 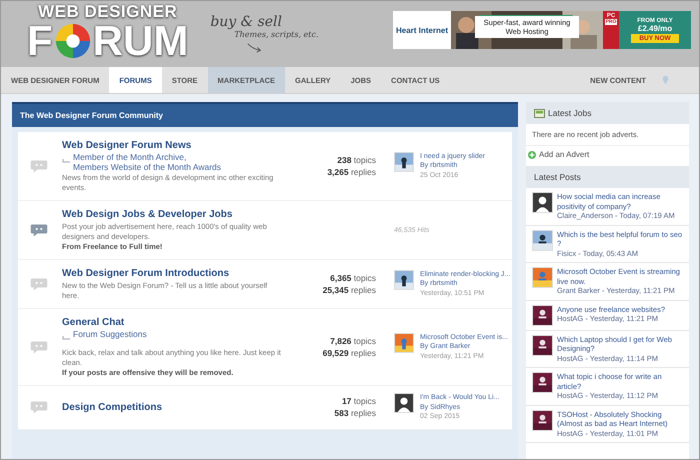 I want to click on section-title: Latest Posts, so click(x=557, y=177).